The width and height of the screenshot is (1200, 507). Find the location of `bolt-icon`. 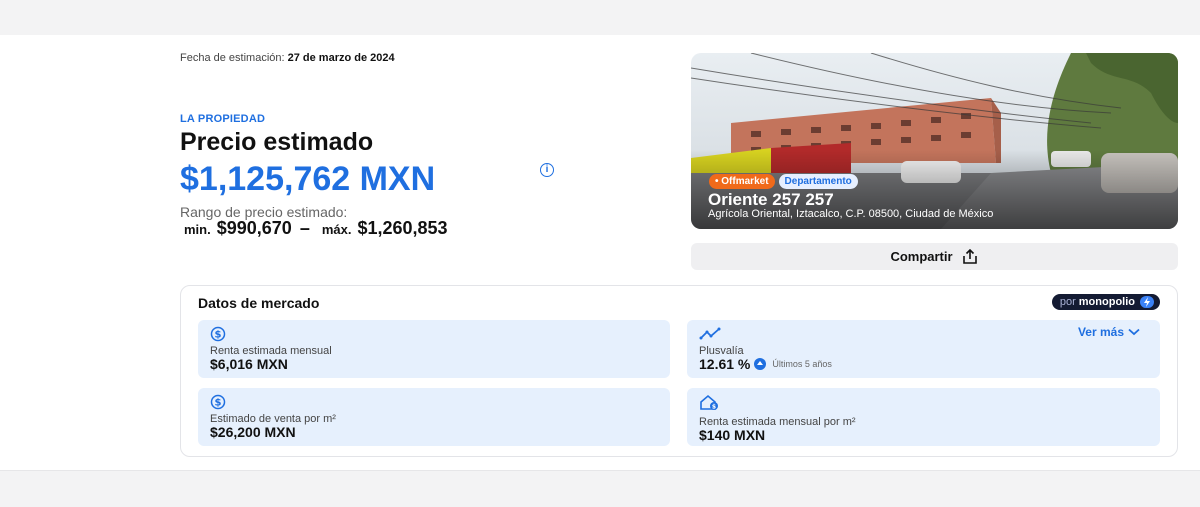

bolt-icon is located at coordinates (1147, 302).